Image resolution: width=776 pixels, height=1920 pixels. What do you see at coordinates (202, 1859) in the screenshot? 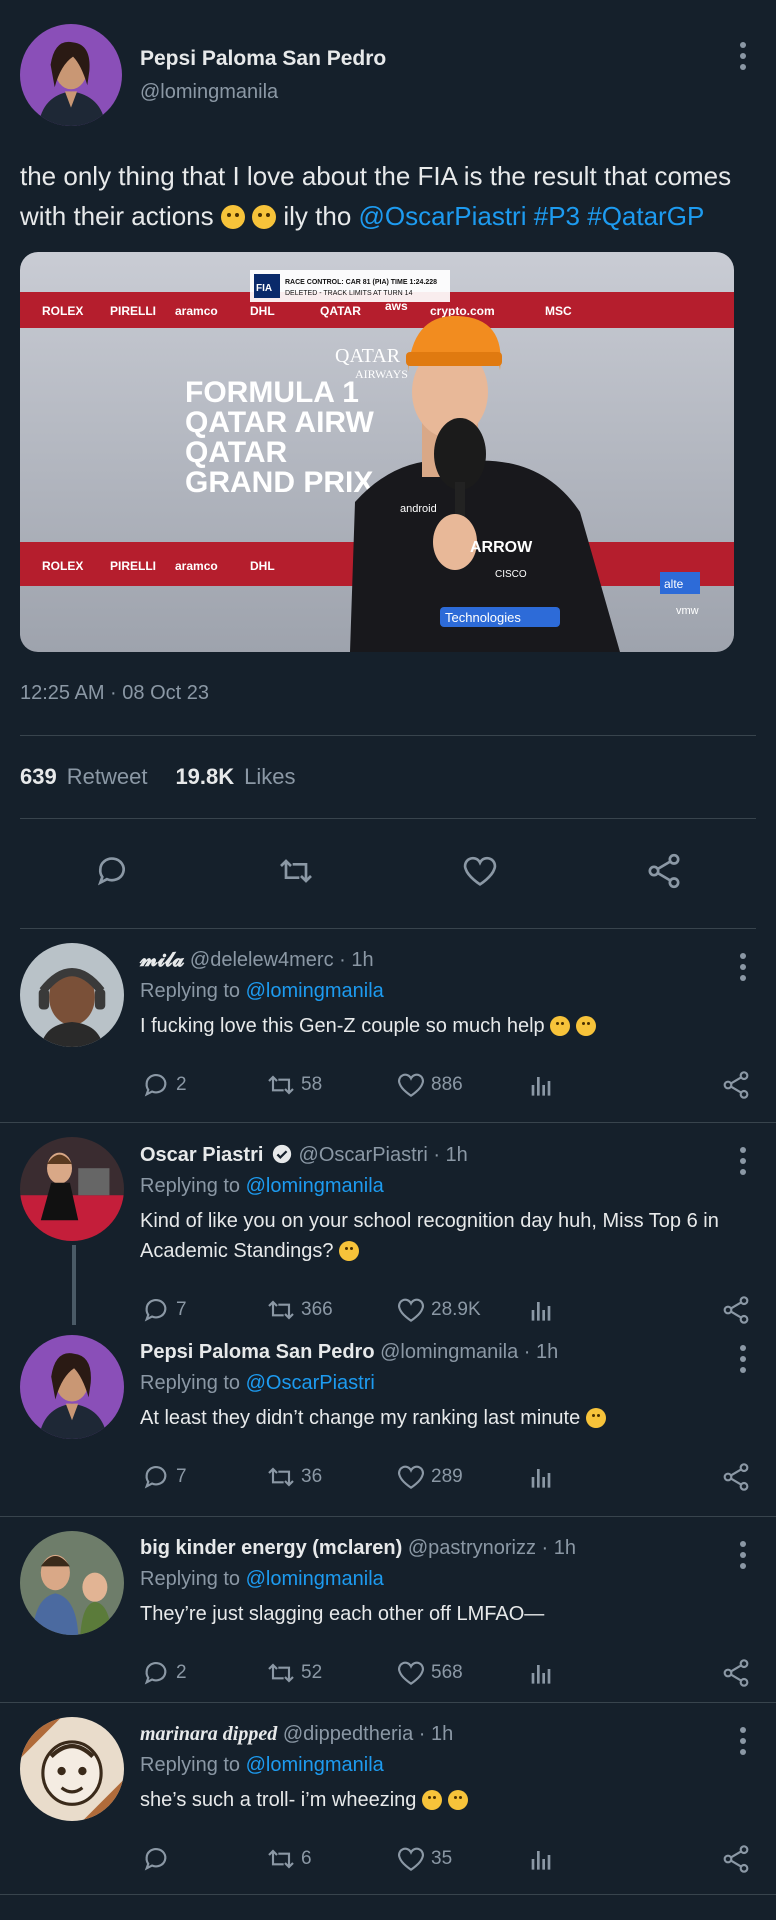
I see `reply-button` at bounding box center [202, 1859].